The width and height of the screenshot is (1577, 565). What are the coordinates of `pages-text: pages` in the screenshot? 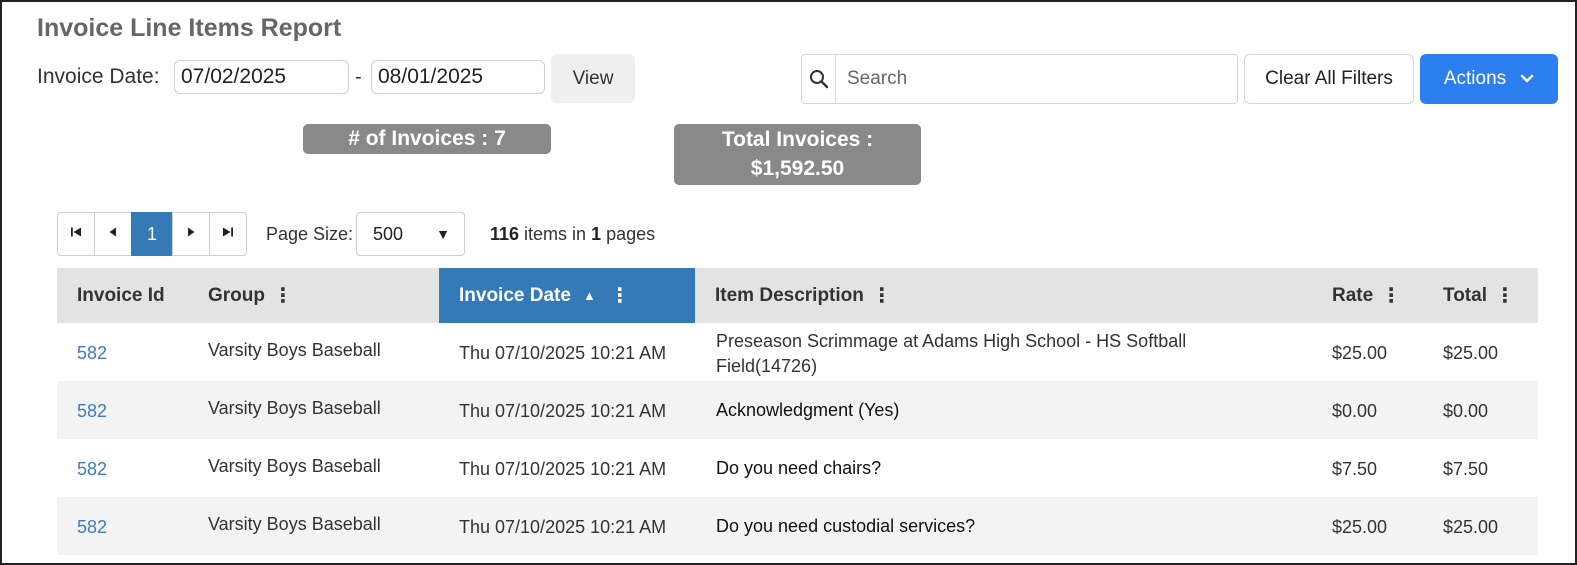 It's located at (628, 234).